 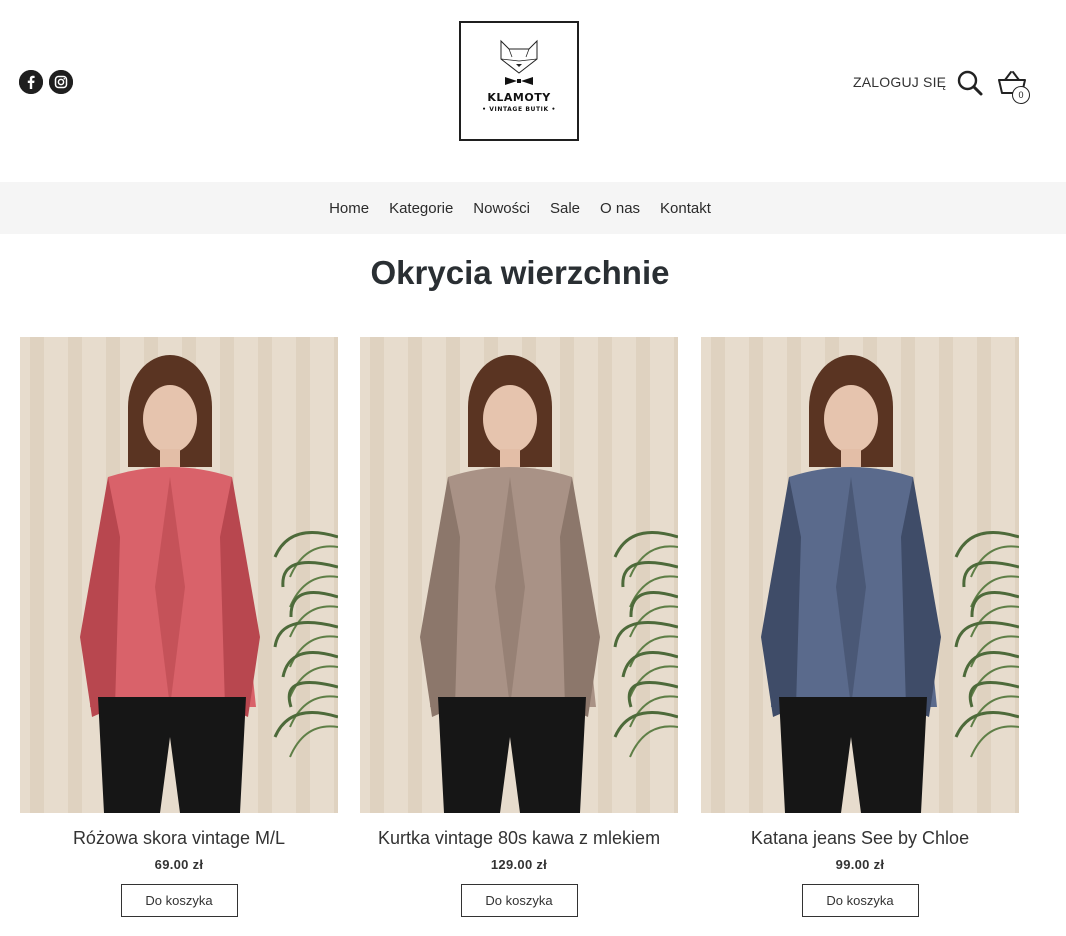 I want to click on nav-item-sale: Sale, so click(x=565, y=208).